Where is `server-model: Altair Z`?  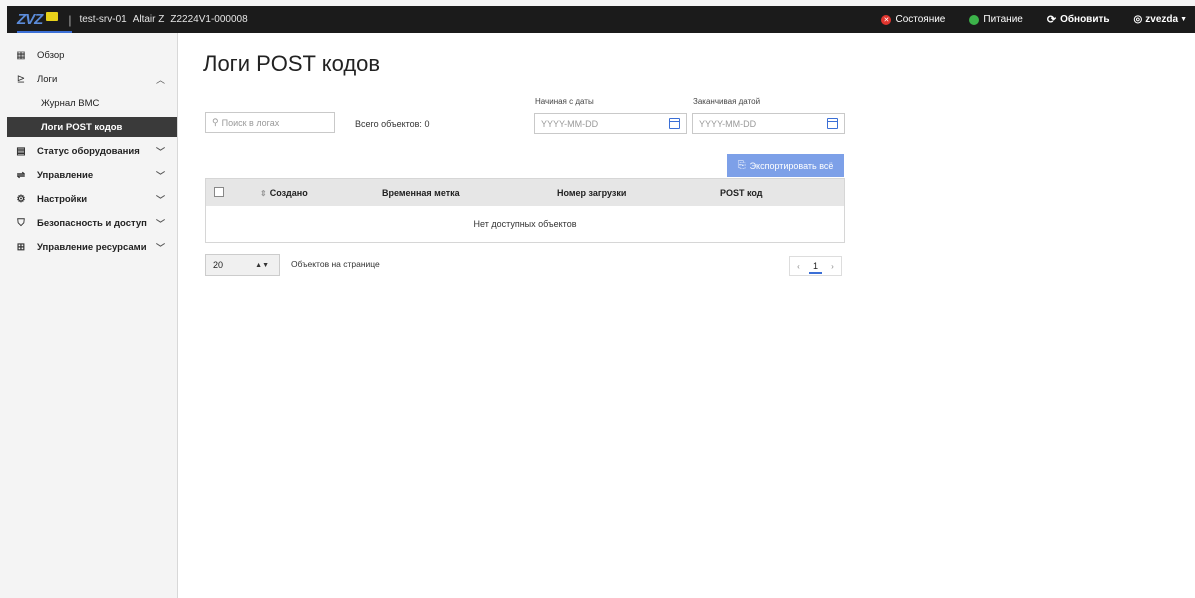
server-model: Altair Z is located at coordinates (148, 19).